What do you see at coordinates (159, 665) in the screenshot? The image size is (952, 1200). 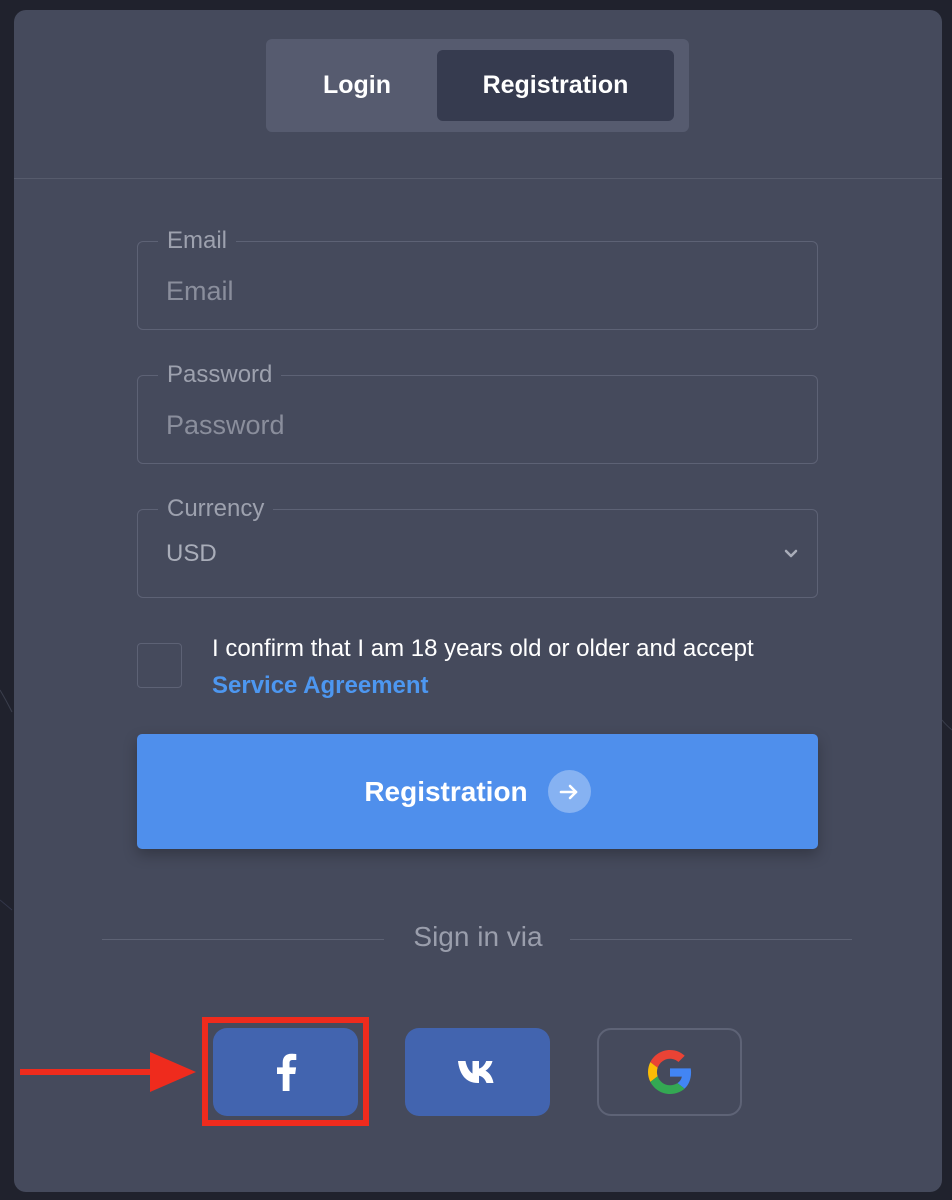 I see `age-confirm-checkbox` at bounding box center [159, 665].